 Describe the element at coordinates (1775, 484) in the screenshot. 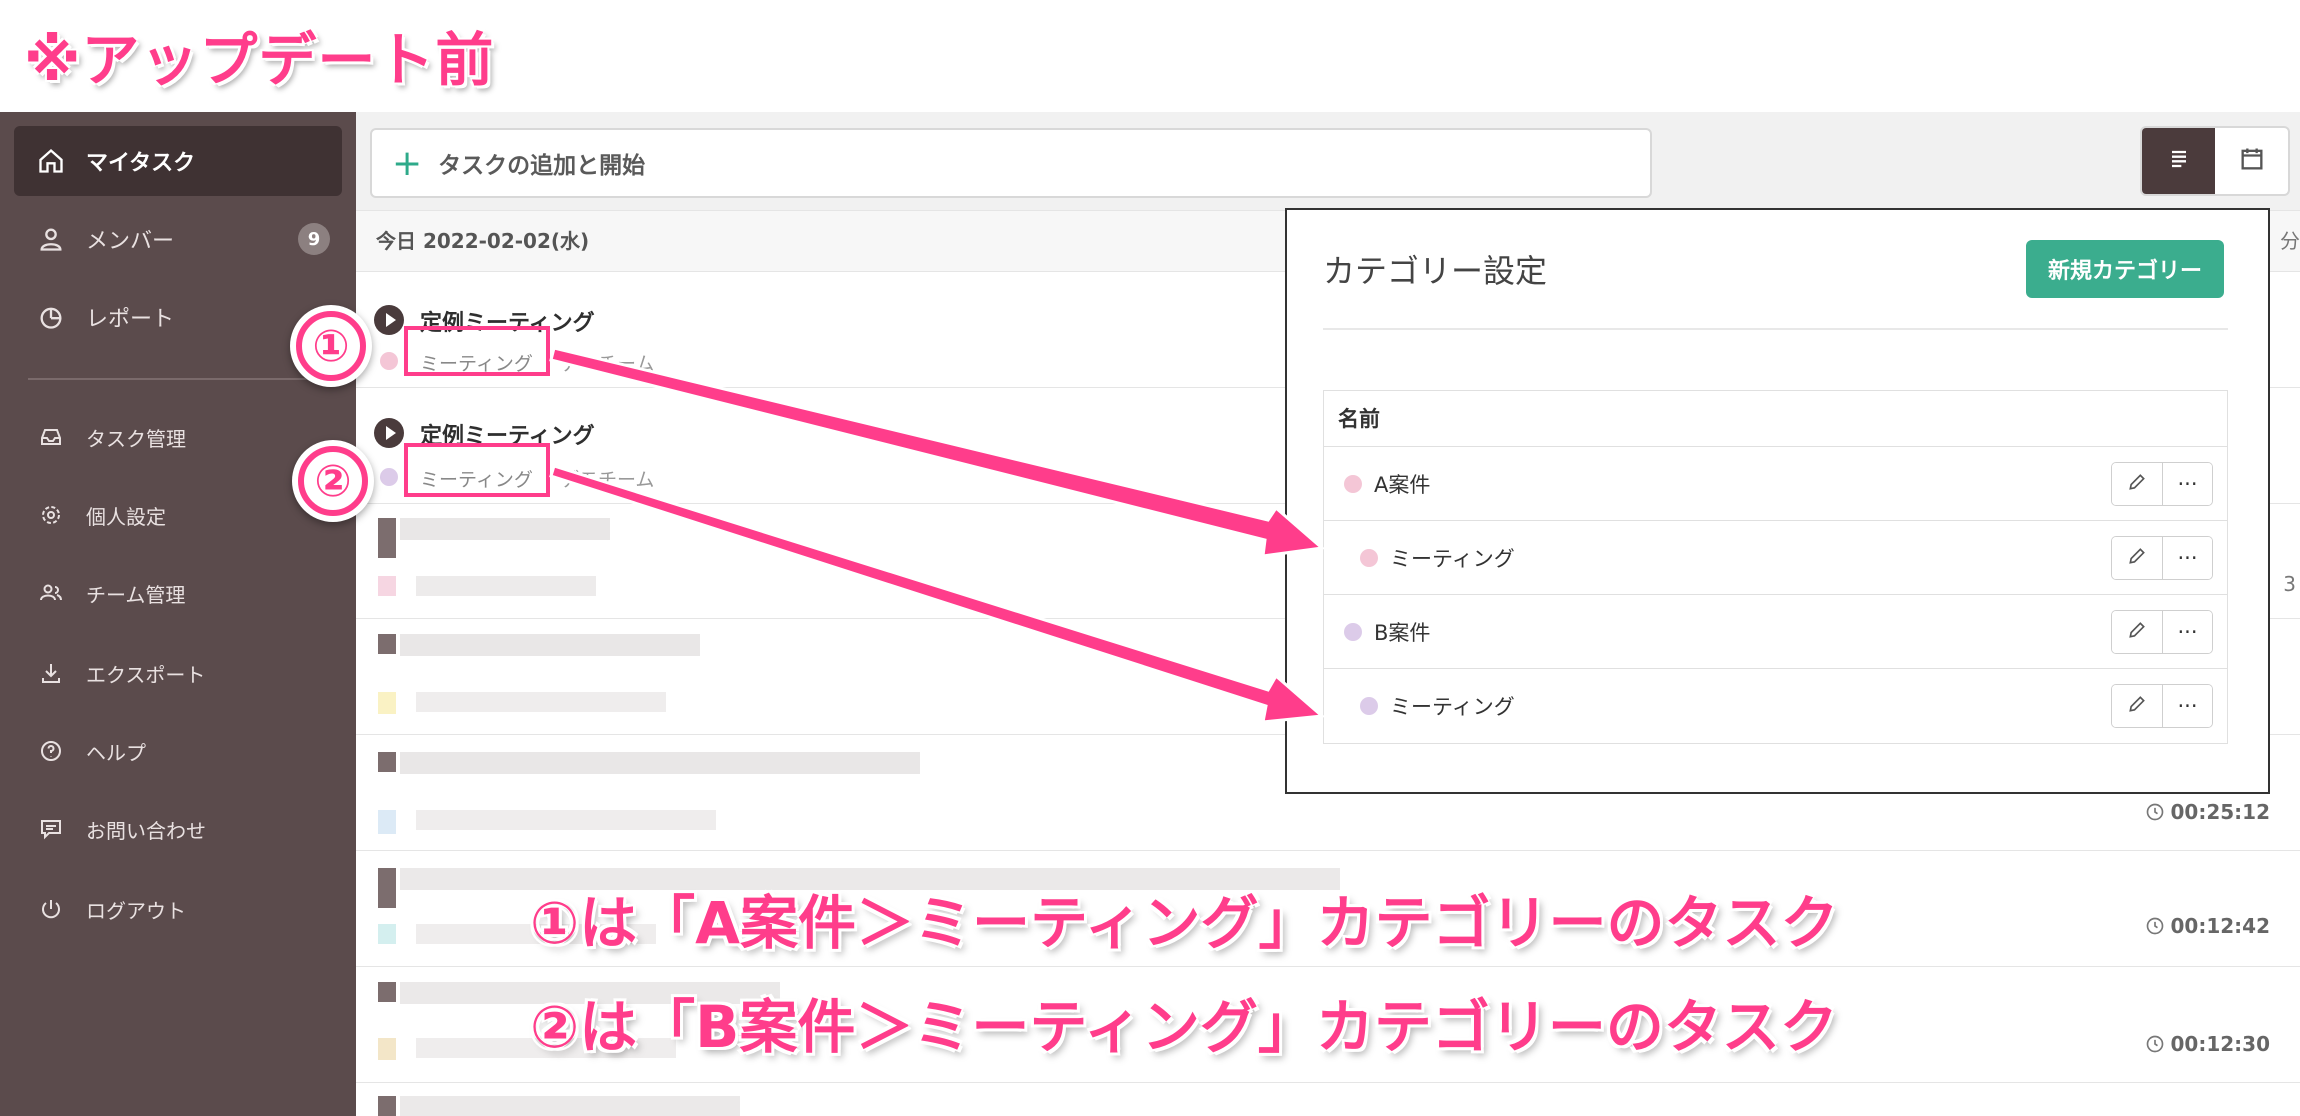

I see `category-row: A案件 ···` at that location.